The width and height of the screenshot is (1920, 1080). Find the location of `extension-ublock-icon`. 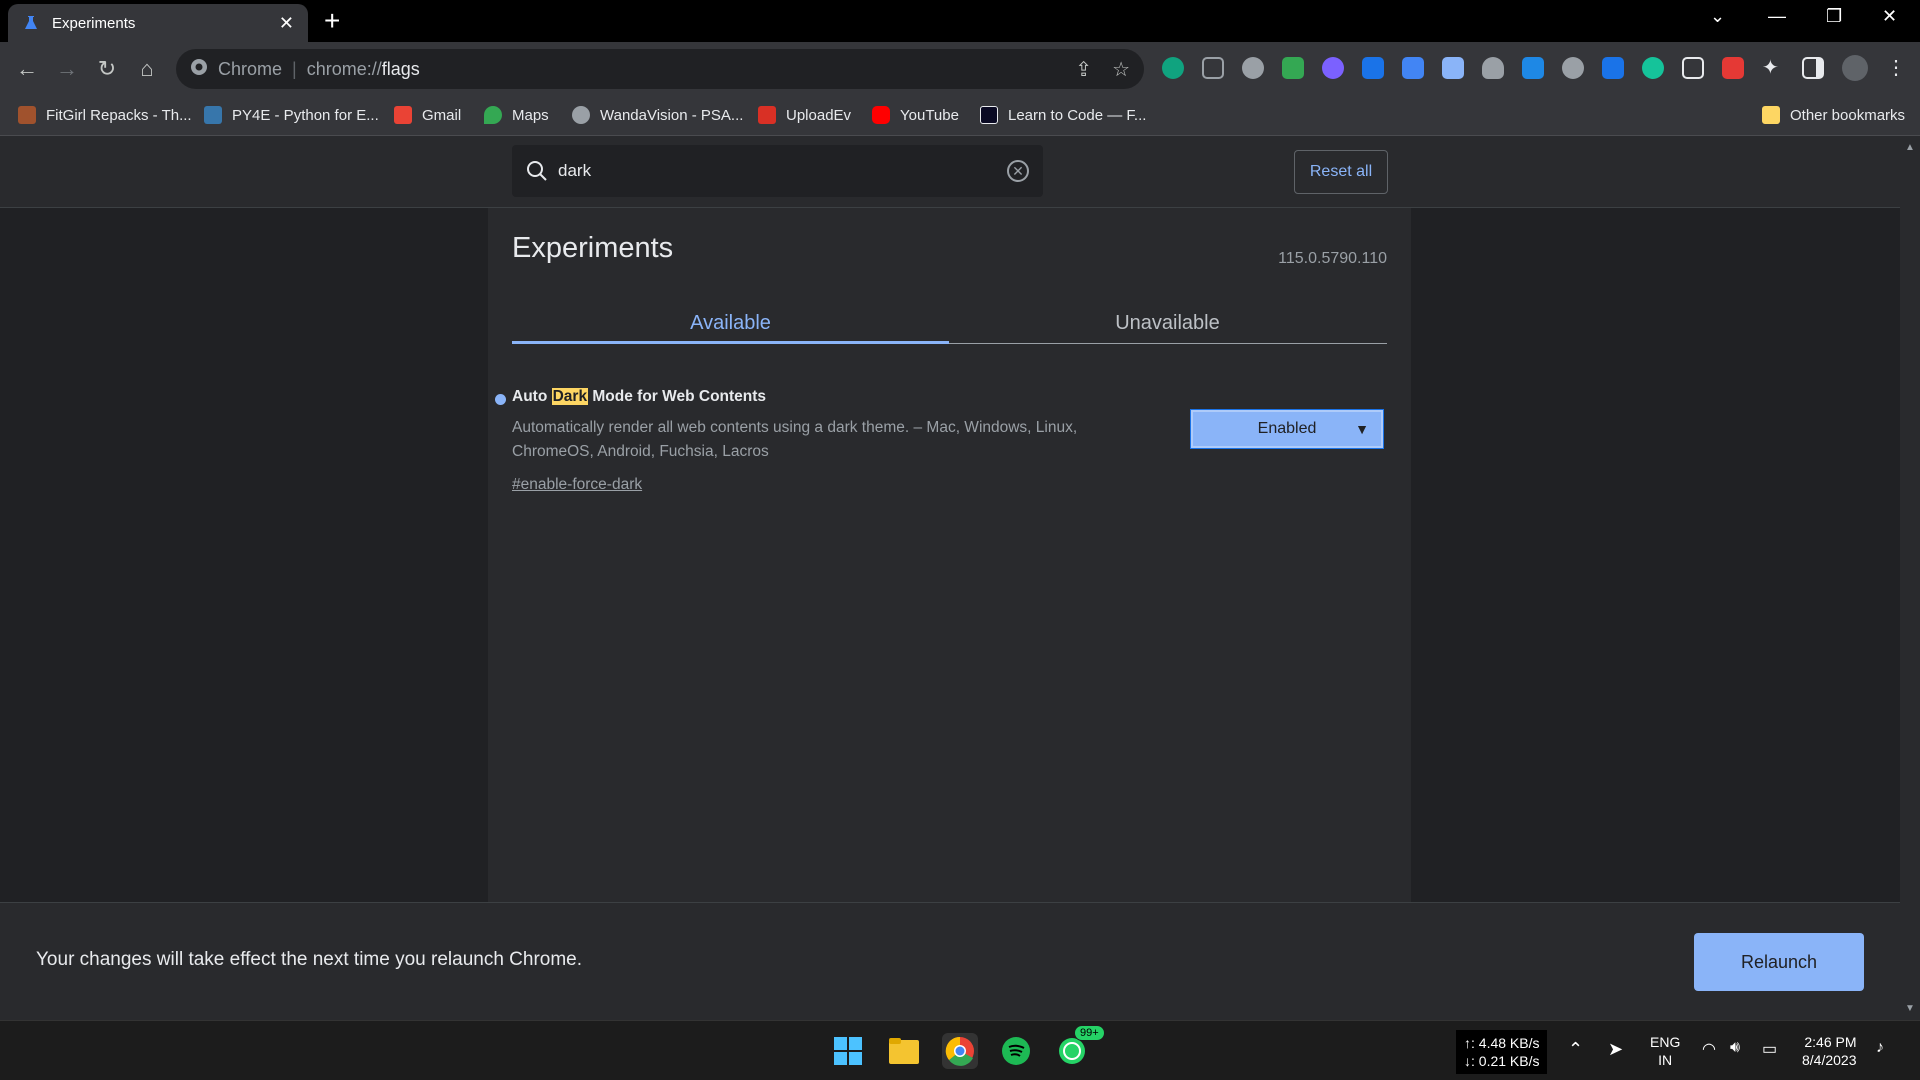

extension-ublock-icon is located at coordinates (1493, 68).